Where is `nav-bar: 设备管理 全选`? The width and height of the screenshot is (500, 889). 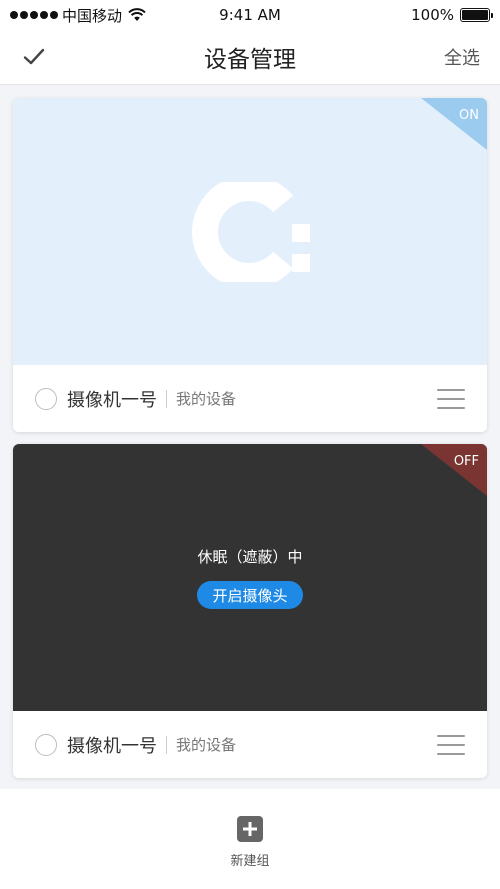
nav-bar: 设备管理 全选 is located at coordinates (250, 57).